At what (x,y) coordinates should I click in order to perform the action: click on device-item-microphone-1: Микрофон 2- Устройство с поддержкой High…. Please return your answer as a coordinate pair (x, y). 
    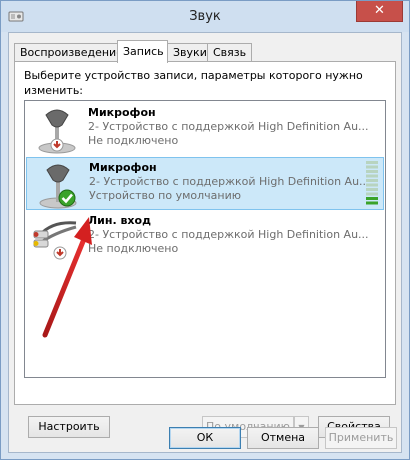
    Looking at the image, I should click on (205, 129).